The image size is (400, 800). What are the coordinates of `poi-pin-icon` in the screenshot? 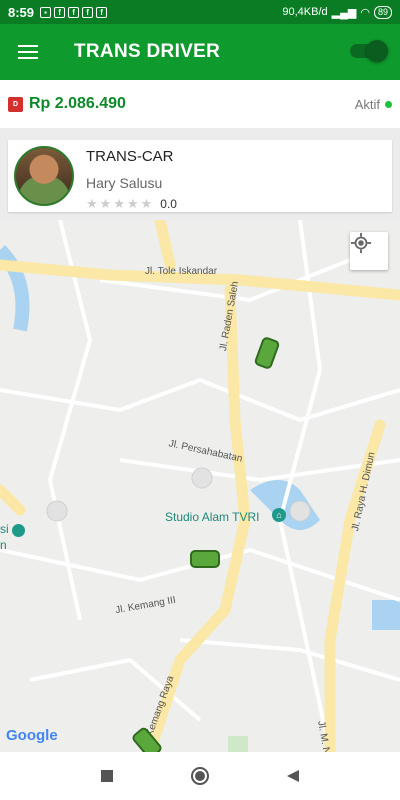 It's located at (18, 530).